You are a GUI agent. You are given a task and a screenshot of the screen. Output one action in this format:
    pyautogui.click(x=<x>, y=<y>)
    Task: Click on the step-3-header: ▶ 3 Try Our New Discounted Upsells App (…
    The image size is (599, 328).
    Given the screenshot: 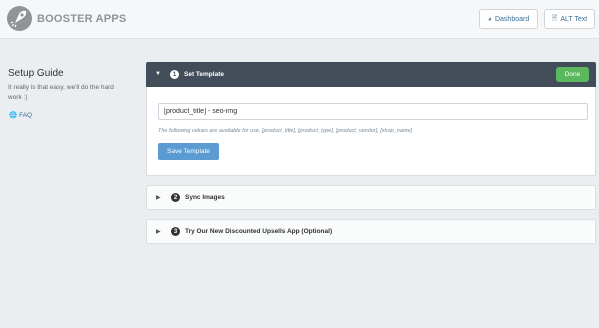 What is the action you would take?
    pyautogui.click(x=371, y=231)
    